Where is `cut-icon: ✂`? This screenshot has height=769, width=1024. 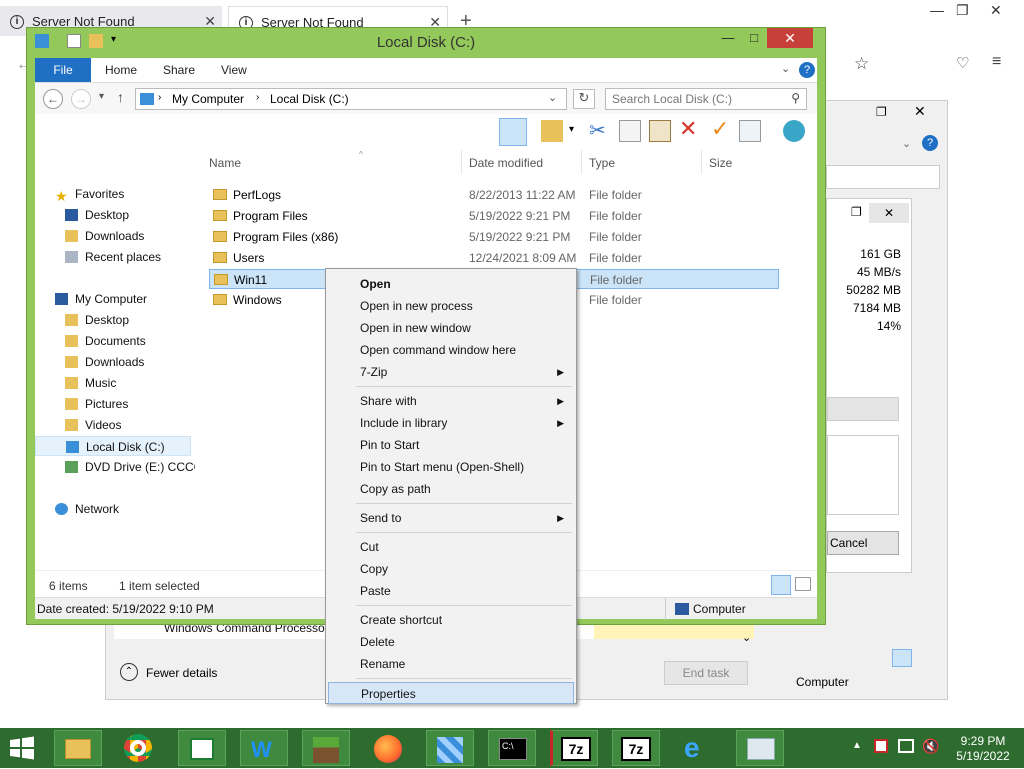 cut-icon: ✂ is located at coordinates (597, 130).